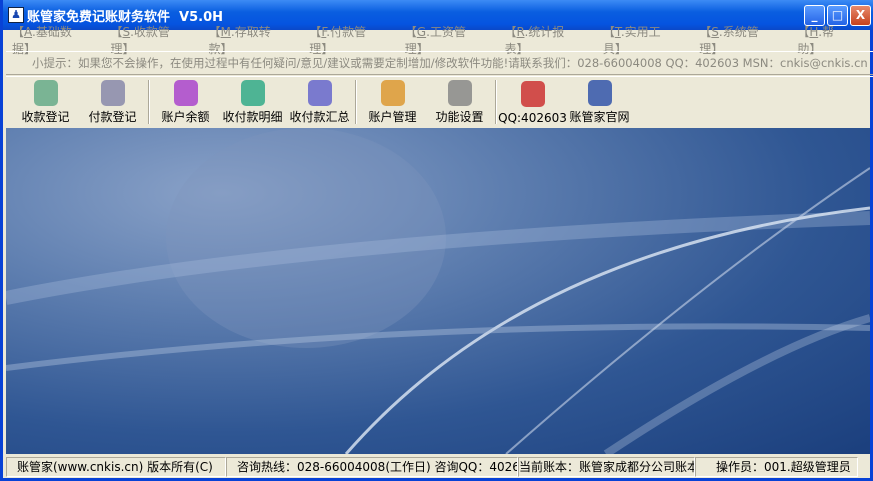 This screenshot has height=481, width=873. Describe the element at coordinates (252, 117) in the screenshot. I see `toolbar-label: 收付款明细` at that location.